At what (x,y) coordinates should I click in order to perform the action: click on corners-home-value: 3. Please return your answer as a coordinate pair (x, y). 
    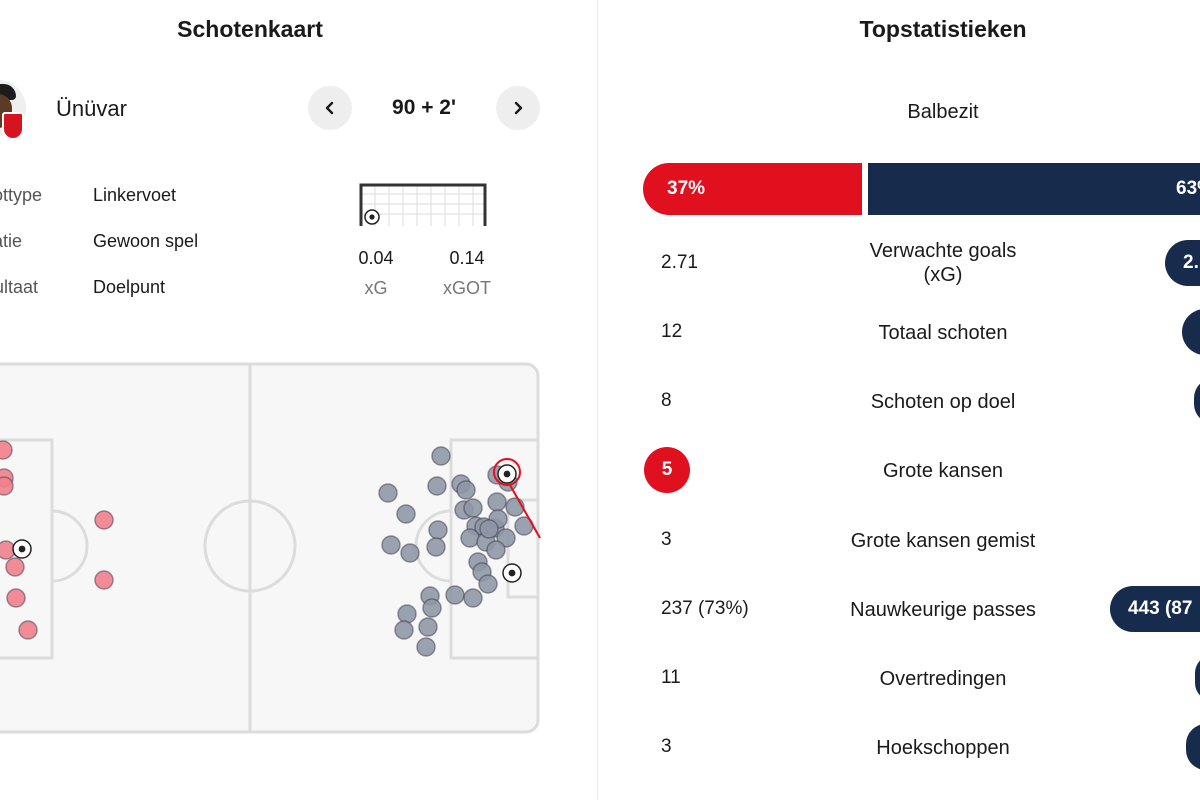
    Looking at the image, I should click on (666, 746).